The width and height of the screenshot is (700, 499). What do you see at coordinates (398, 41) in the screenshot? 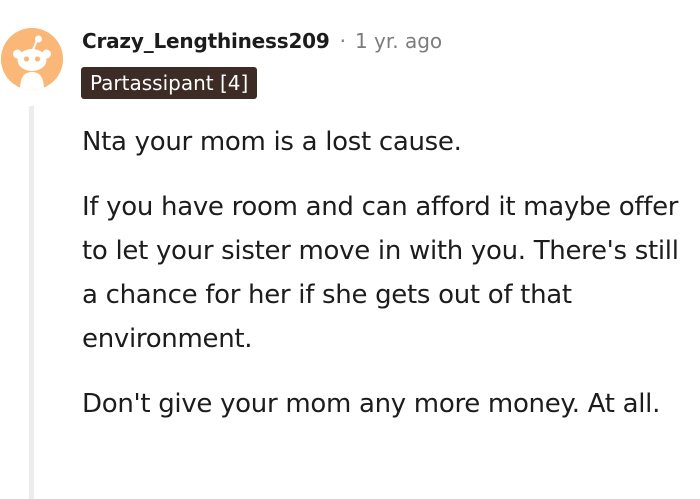
I see `timestamp: 1 yr. ago` at bounding box center [398, 41].